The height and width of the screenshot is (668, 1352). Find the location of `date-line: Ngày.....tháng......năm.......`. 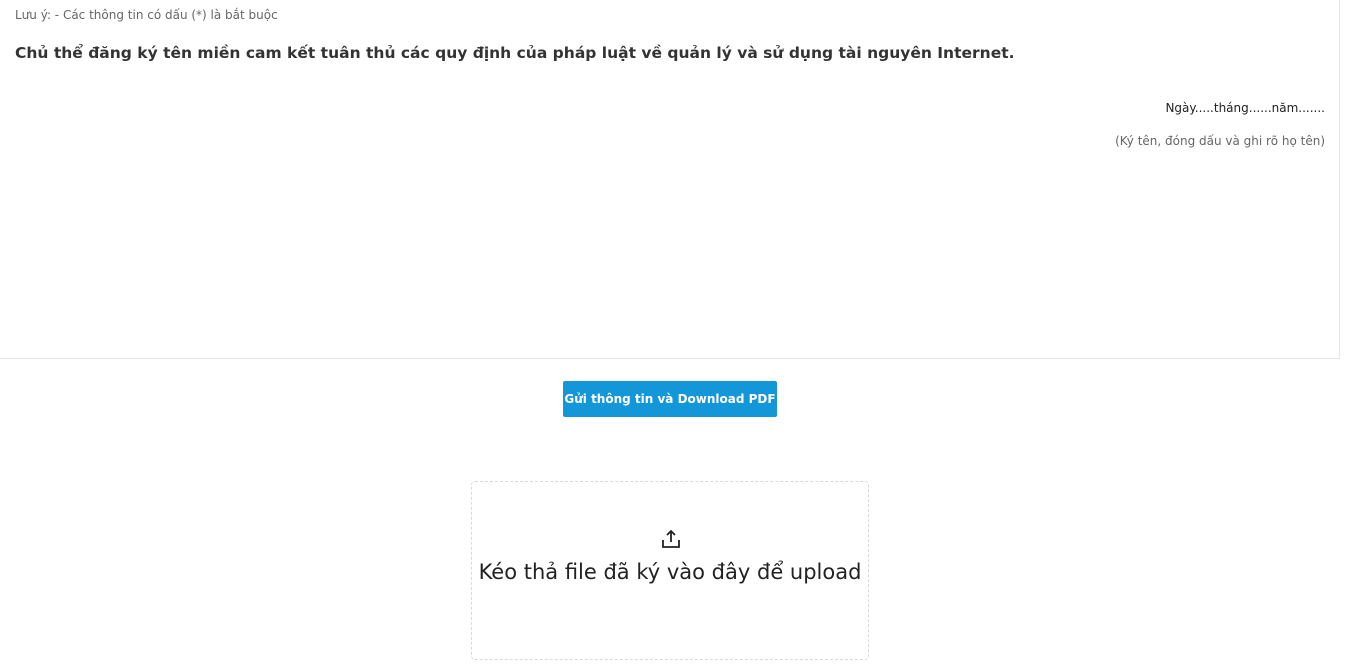

date-line: Ngày.....tháng......năm....... is located at coordinates (1245, 108).